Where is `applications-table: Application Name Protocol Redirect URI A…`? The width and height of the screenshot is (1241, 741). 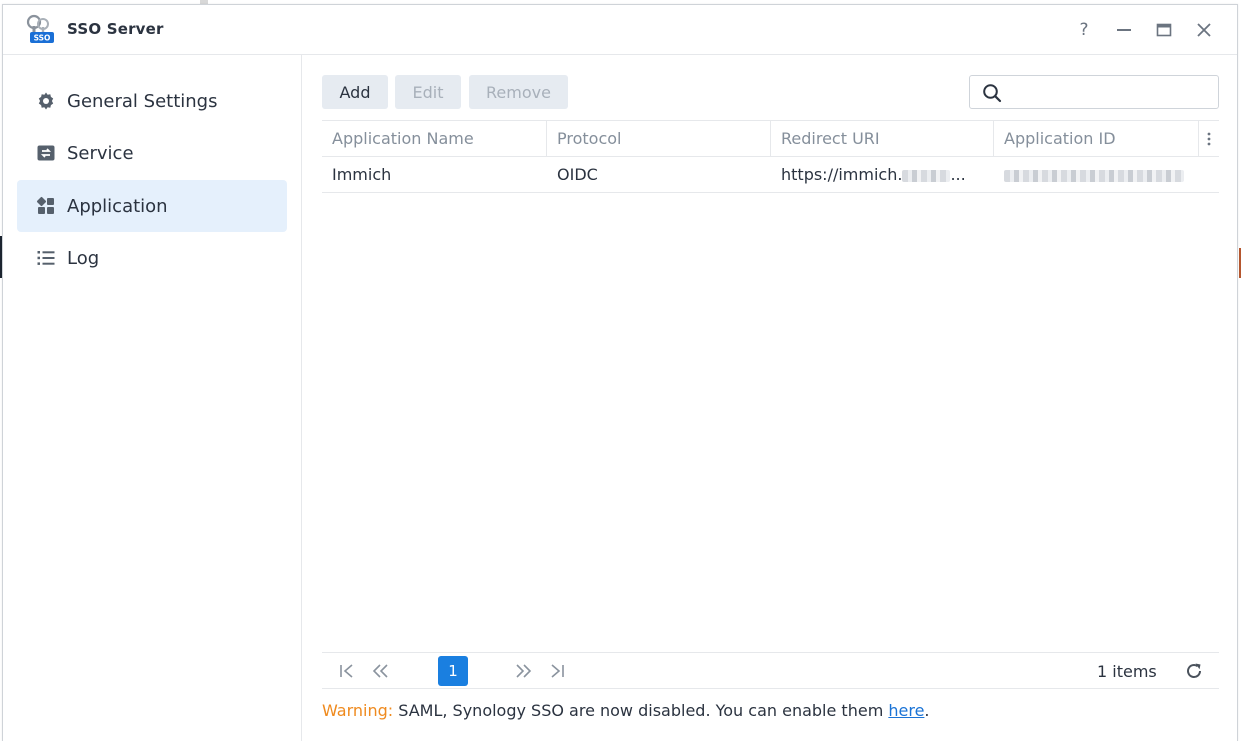 applications-table: Application Name Protocol Redirect URI A… is located at coordinates (770, 156).